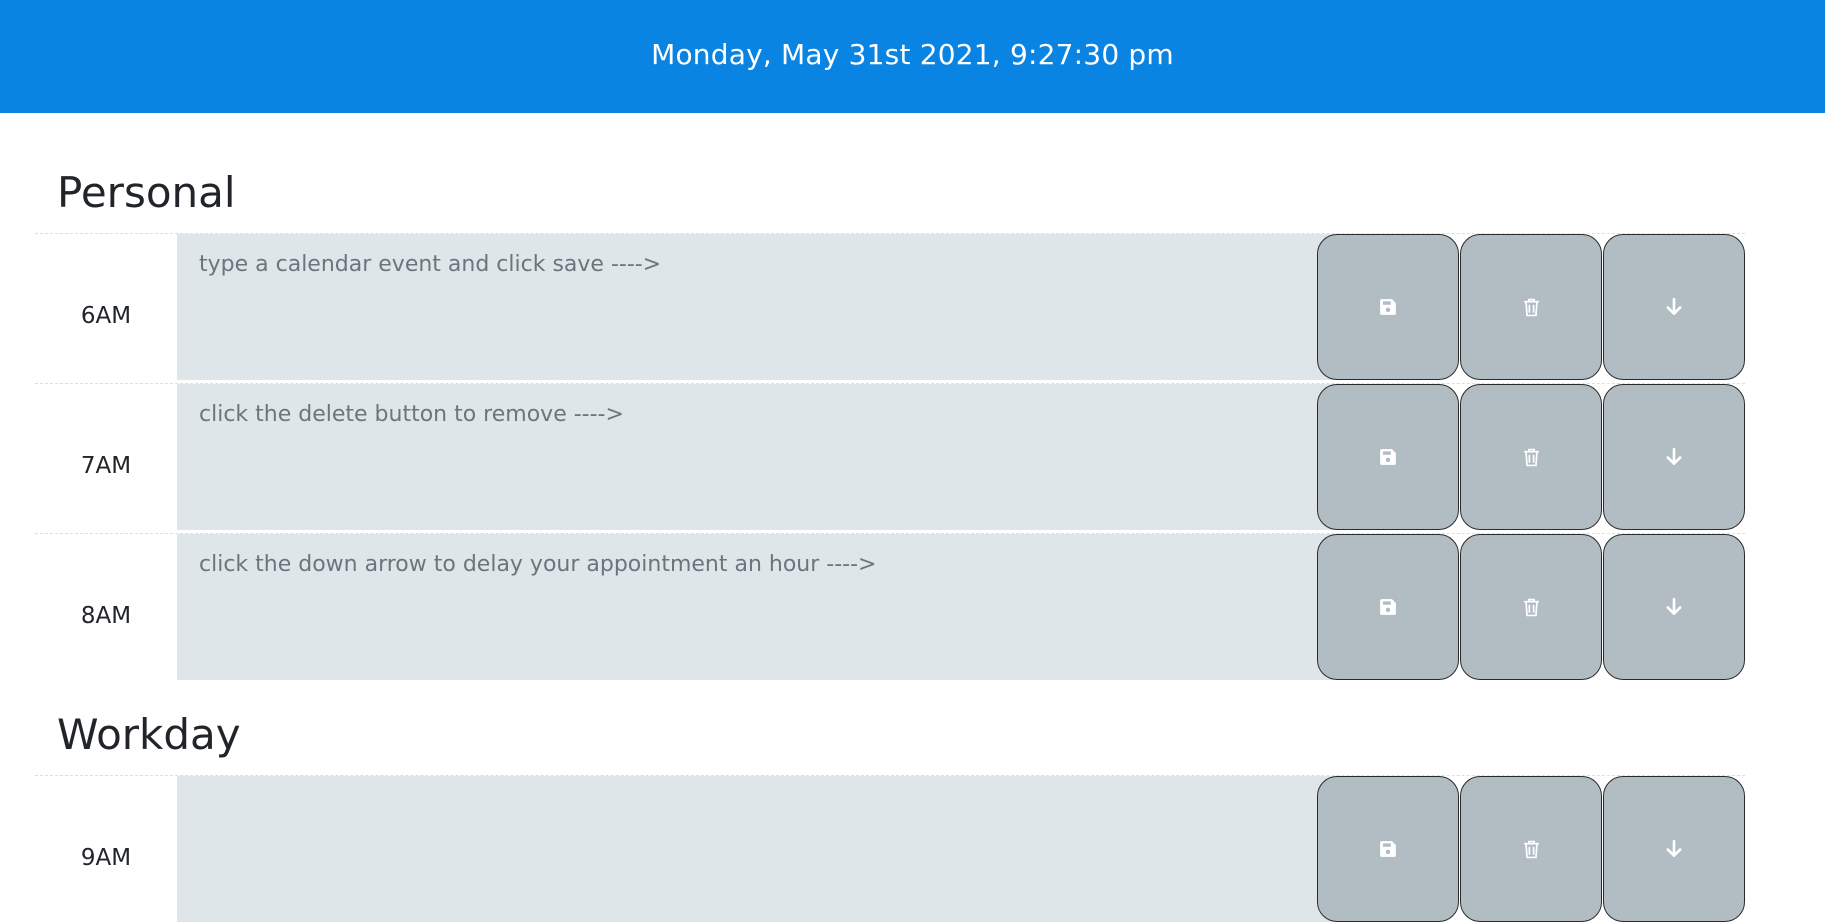 This screenshot has height=922, width=1825. Describe the element at coordinates (106, 858) in the screenshot. I see `hour-label: 9AM` at that location.